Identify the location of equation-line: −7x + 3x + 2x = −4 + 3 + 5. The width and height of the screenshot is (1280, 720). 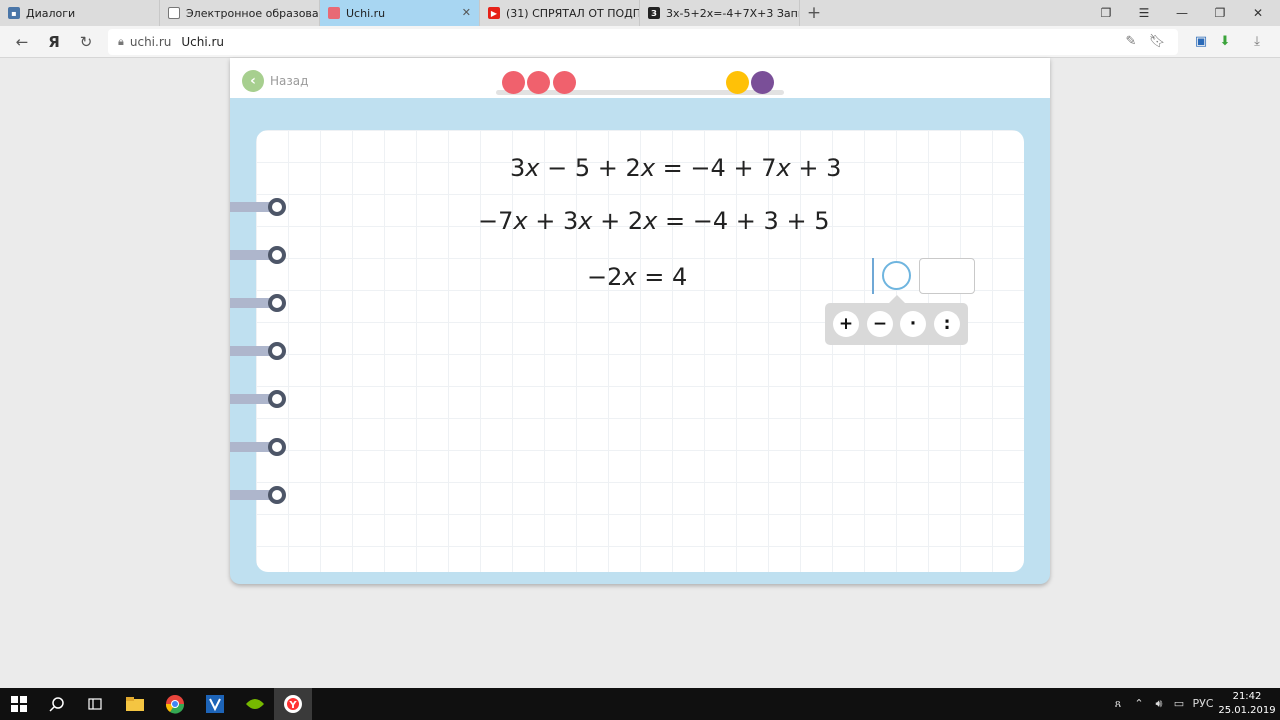
(654, 221).